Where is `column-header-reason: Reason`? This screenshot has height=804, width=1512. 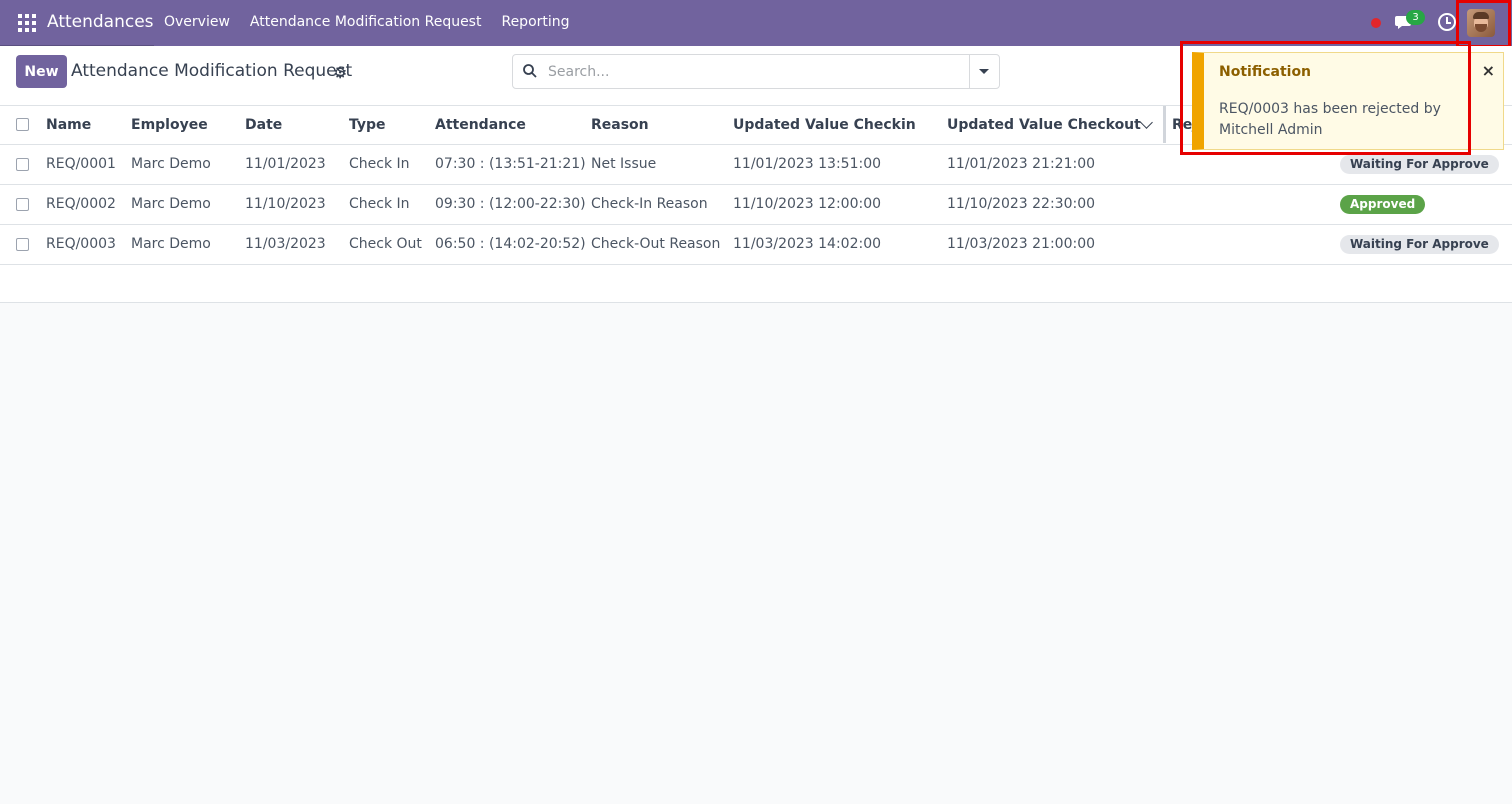 column-header-reason: Reason is located at coordinates (662, 125).